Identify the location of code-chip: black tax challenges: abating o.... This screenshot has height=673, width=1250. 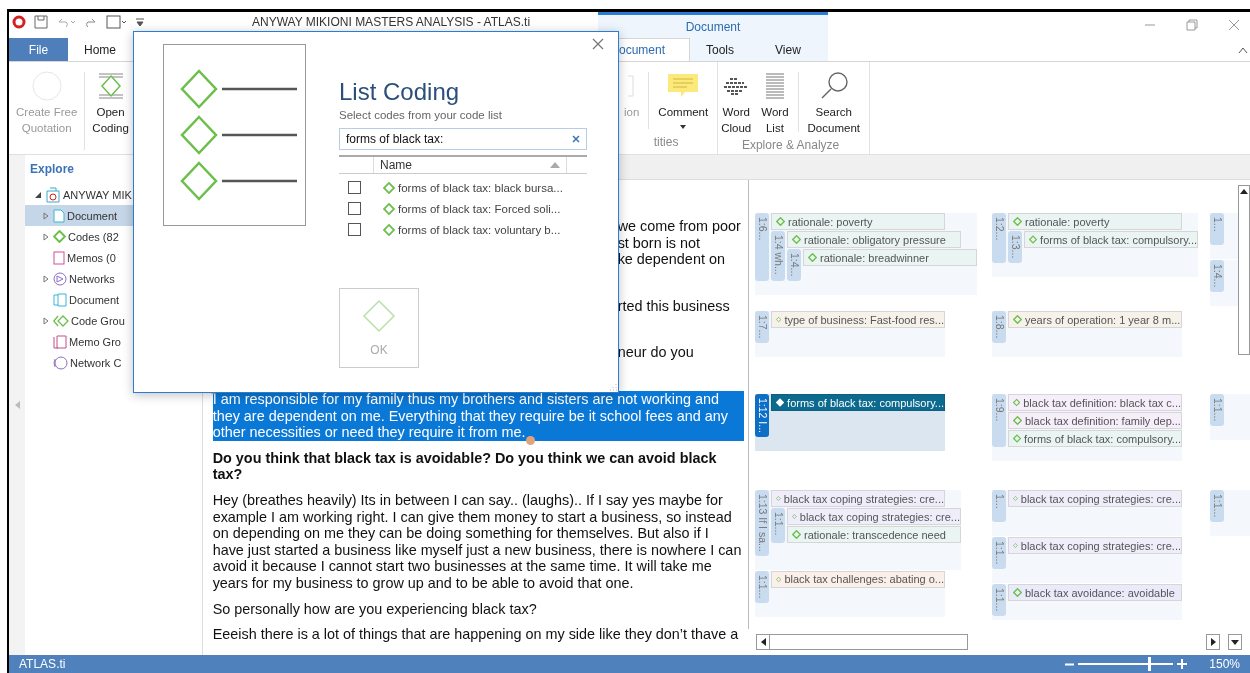
(858, 579).